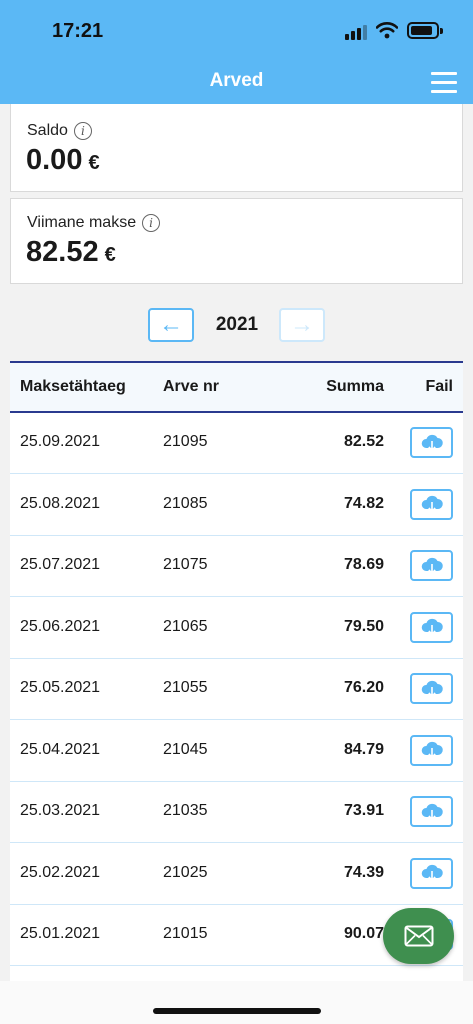 This screenshot has width=473, height=1024. Describe the element at coordinates (185, 564) in the screenshot. I see `invoice-nr-cell: 21075` at that location.